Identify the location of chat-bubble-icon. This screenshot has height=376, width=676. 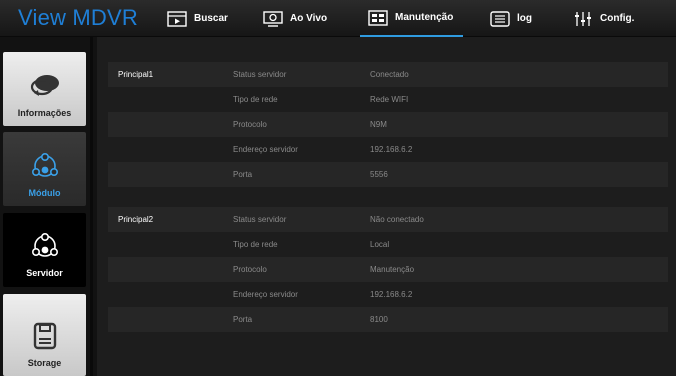
(44, 85).